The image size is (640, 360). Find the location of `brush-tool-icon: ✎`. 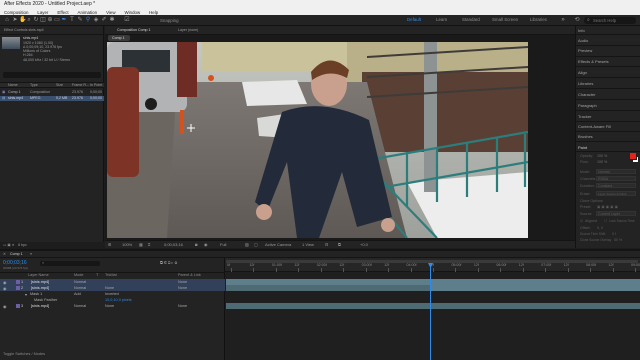

brush-tool-icon: ✎ is located at coordinates (80, 20).